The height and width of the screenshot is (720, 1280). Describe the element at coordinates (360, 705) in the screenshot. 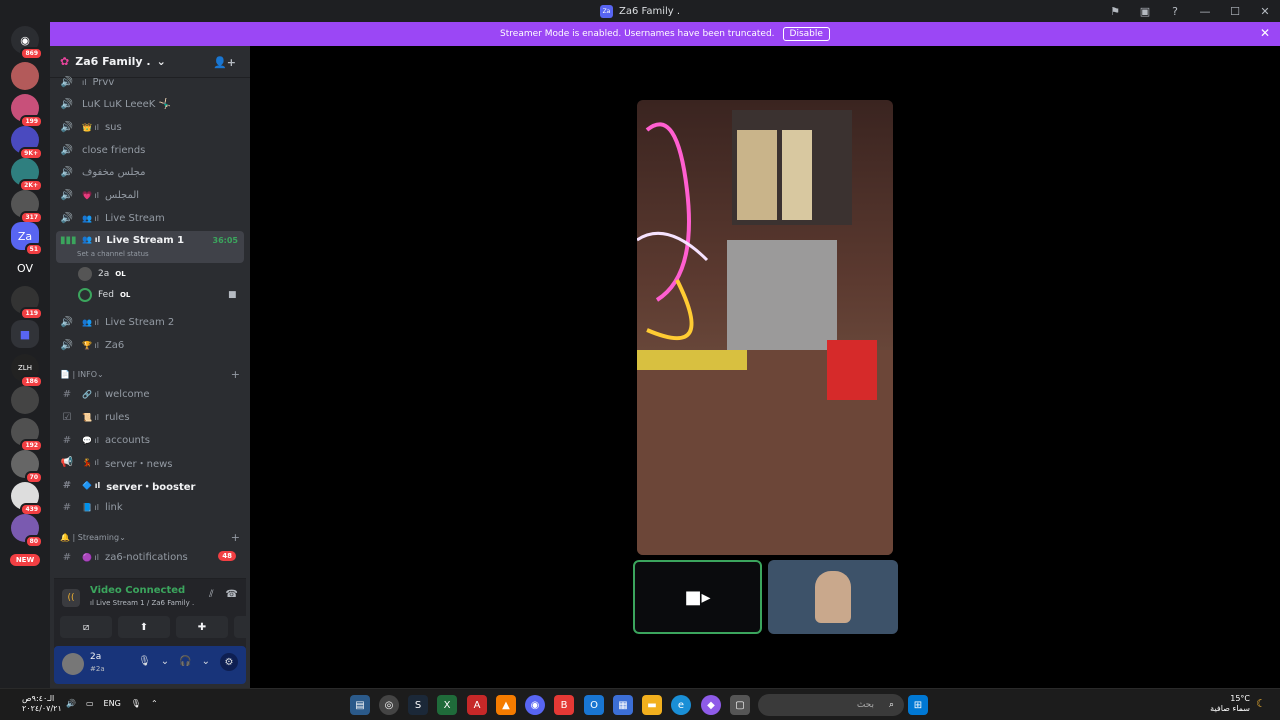

I see `app-icon: ▤` at that location.